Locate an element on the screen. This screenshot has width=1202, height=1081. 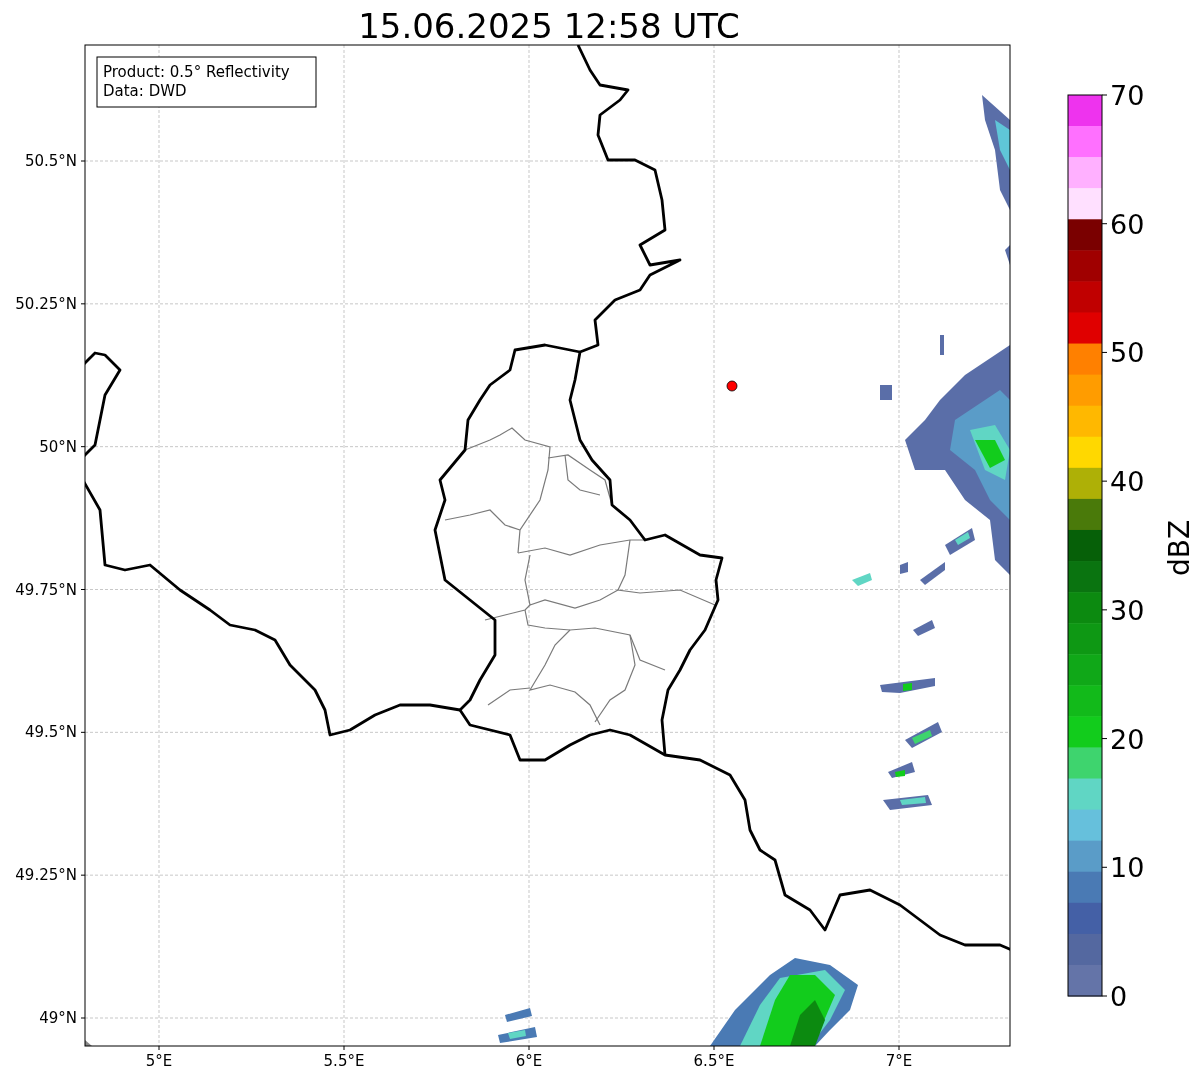
colorbar-tick-label: 60 is located at coordinates (1127, 224).